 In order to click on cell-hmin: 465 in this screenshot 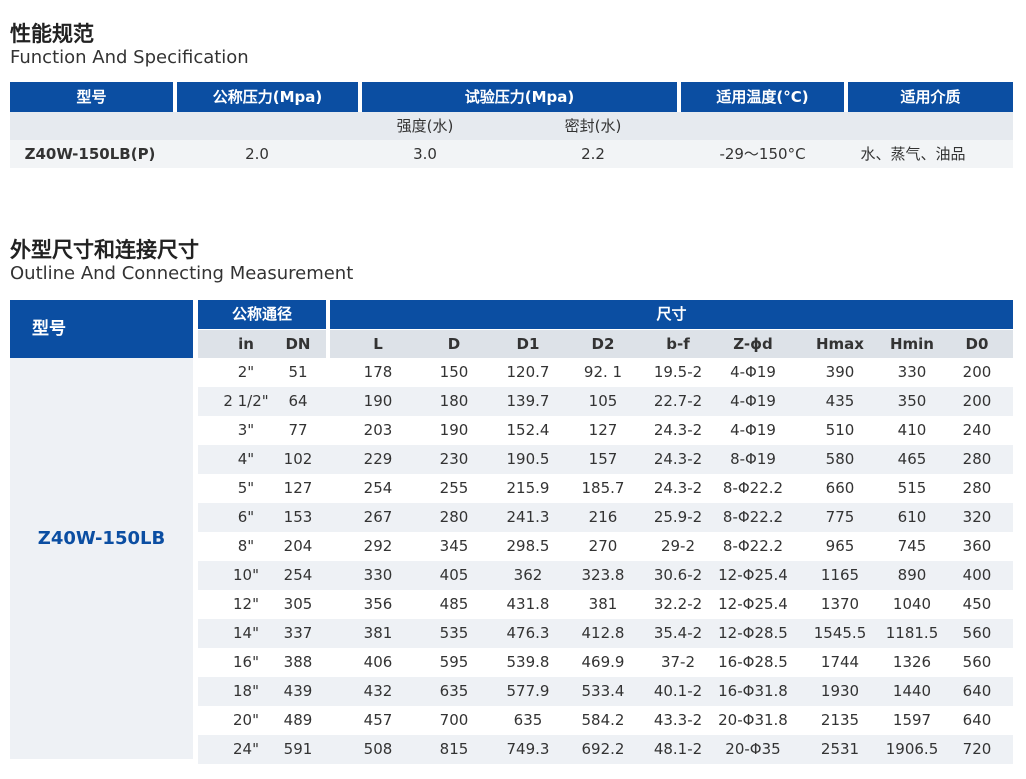, I will do `click(912, 459)`.